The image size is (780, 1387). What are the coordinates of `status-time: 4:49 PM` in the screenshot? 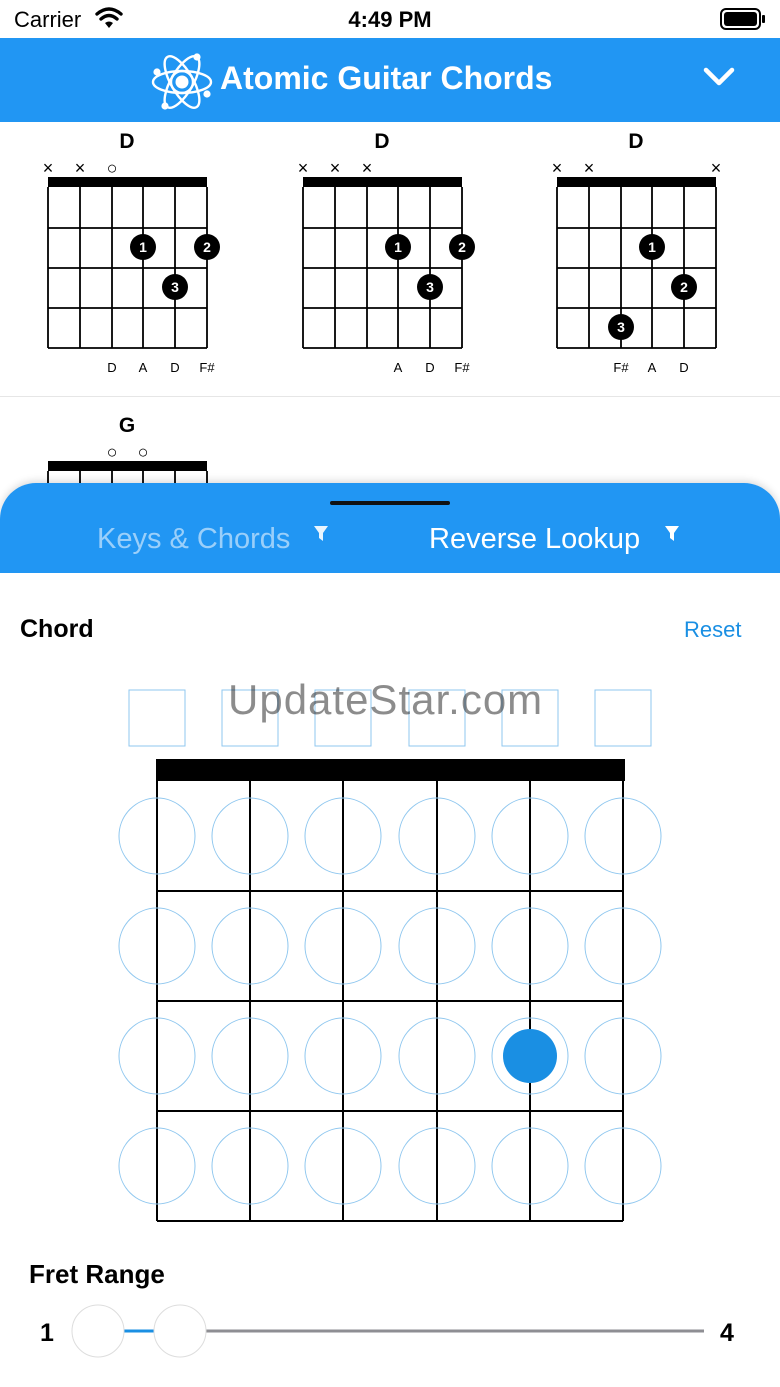 It's located at (390, 19).